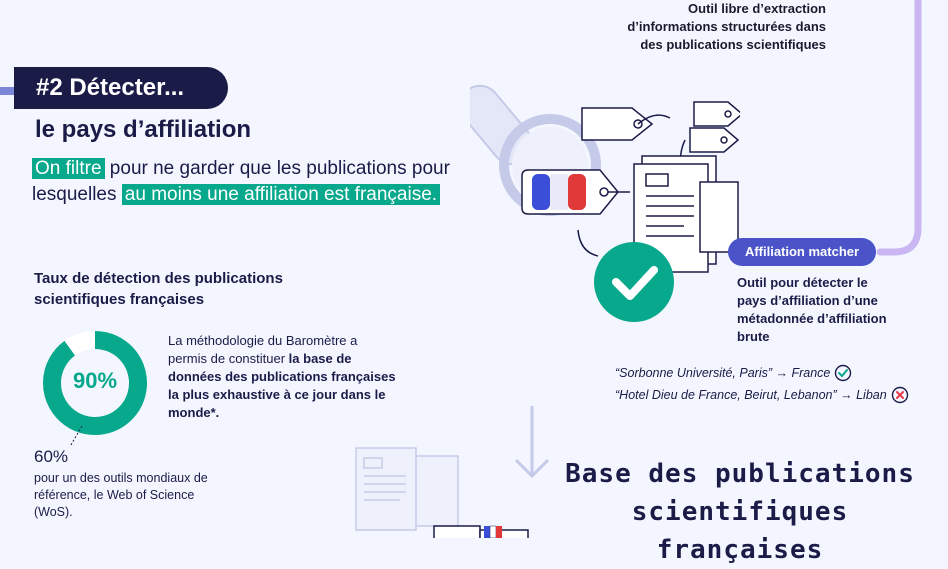 This screenshot has height=569, width=948. What do you see at coordinates (95, 380) in the screenshot?
I see `donut-percent-label: 90%` at bounding box center [95, 380].